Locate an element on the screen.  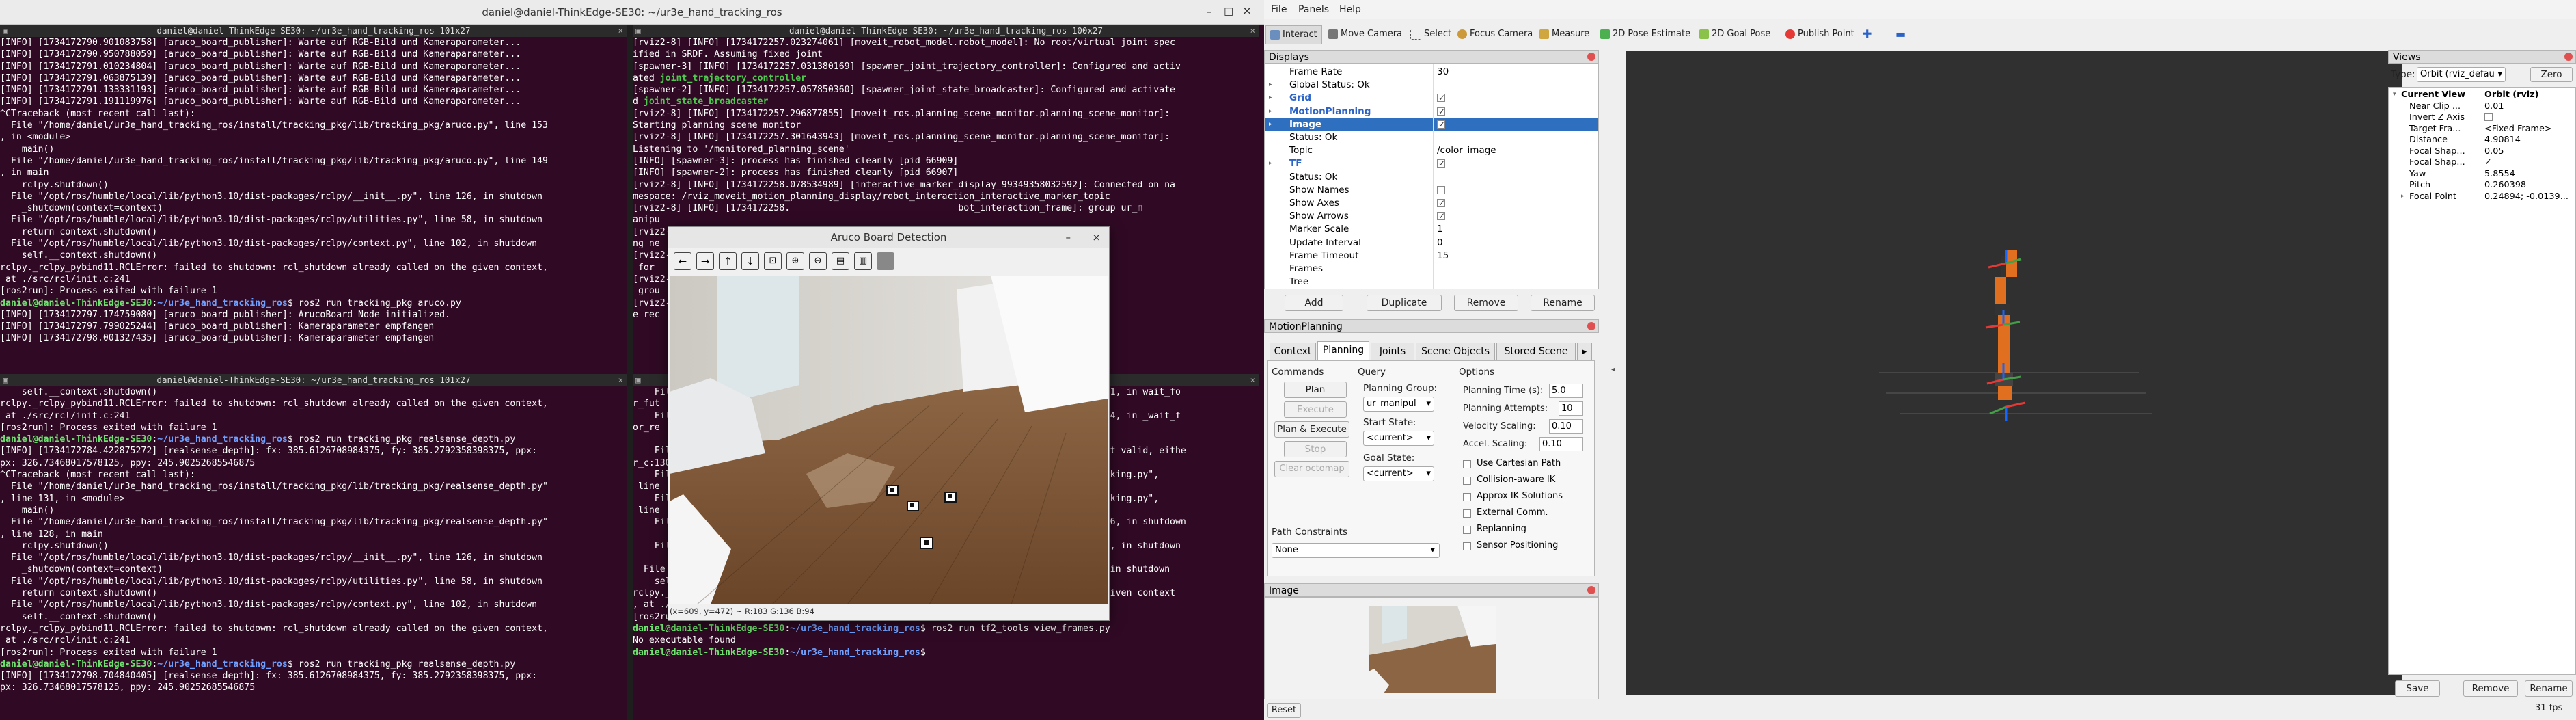
tool-2d-goal-pose: 2D Goal Pose is located at coordinates (1735, 34).